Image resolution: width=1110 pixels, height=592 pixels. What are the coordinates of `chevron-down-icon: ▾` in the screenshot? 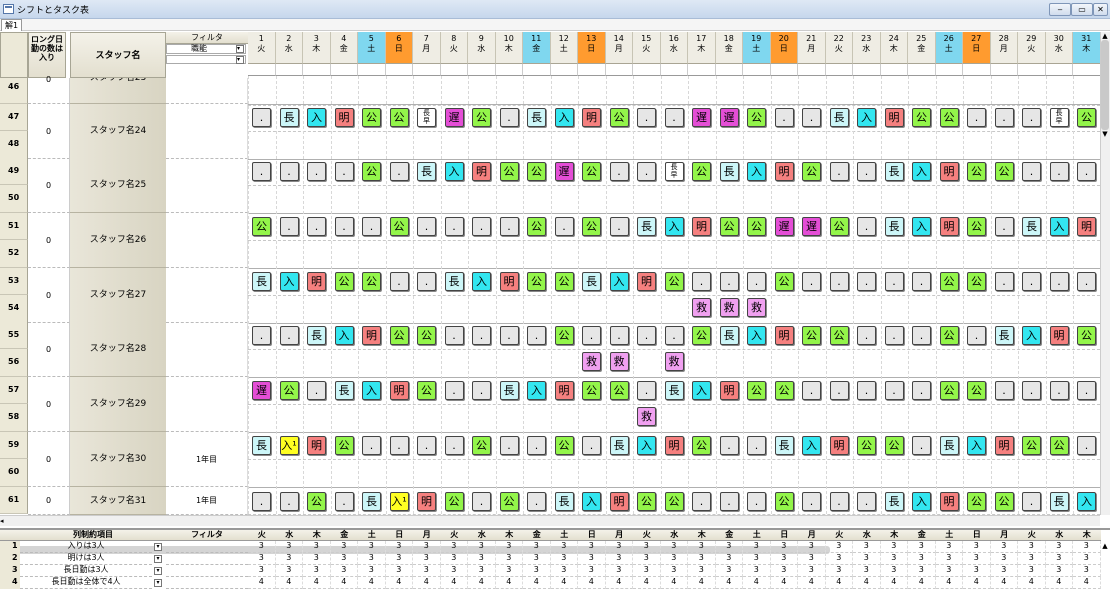 It's located at (158, 547).